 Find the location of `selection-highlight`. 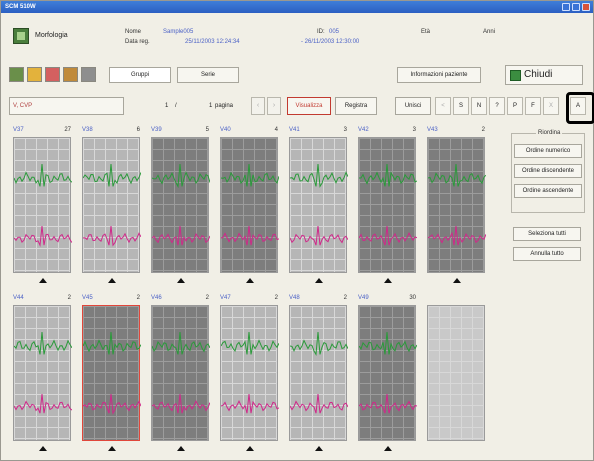

selection-highlight is located at coordinates (580, 108).